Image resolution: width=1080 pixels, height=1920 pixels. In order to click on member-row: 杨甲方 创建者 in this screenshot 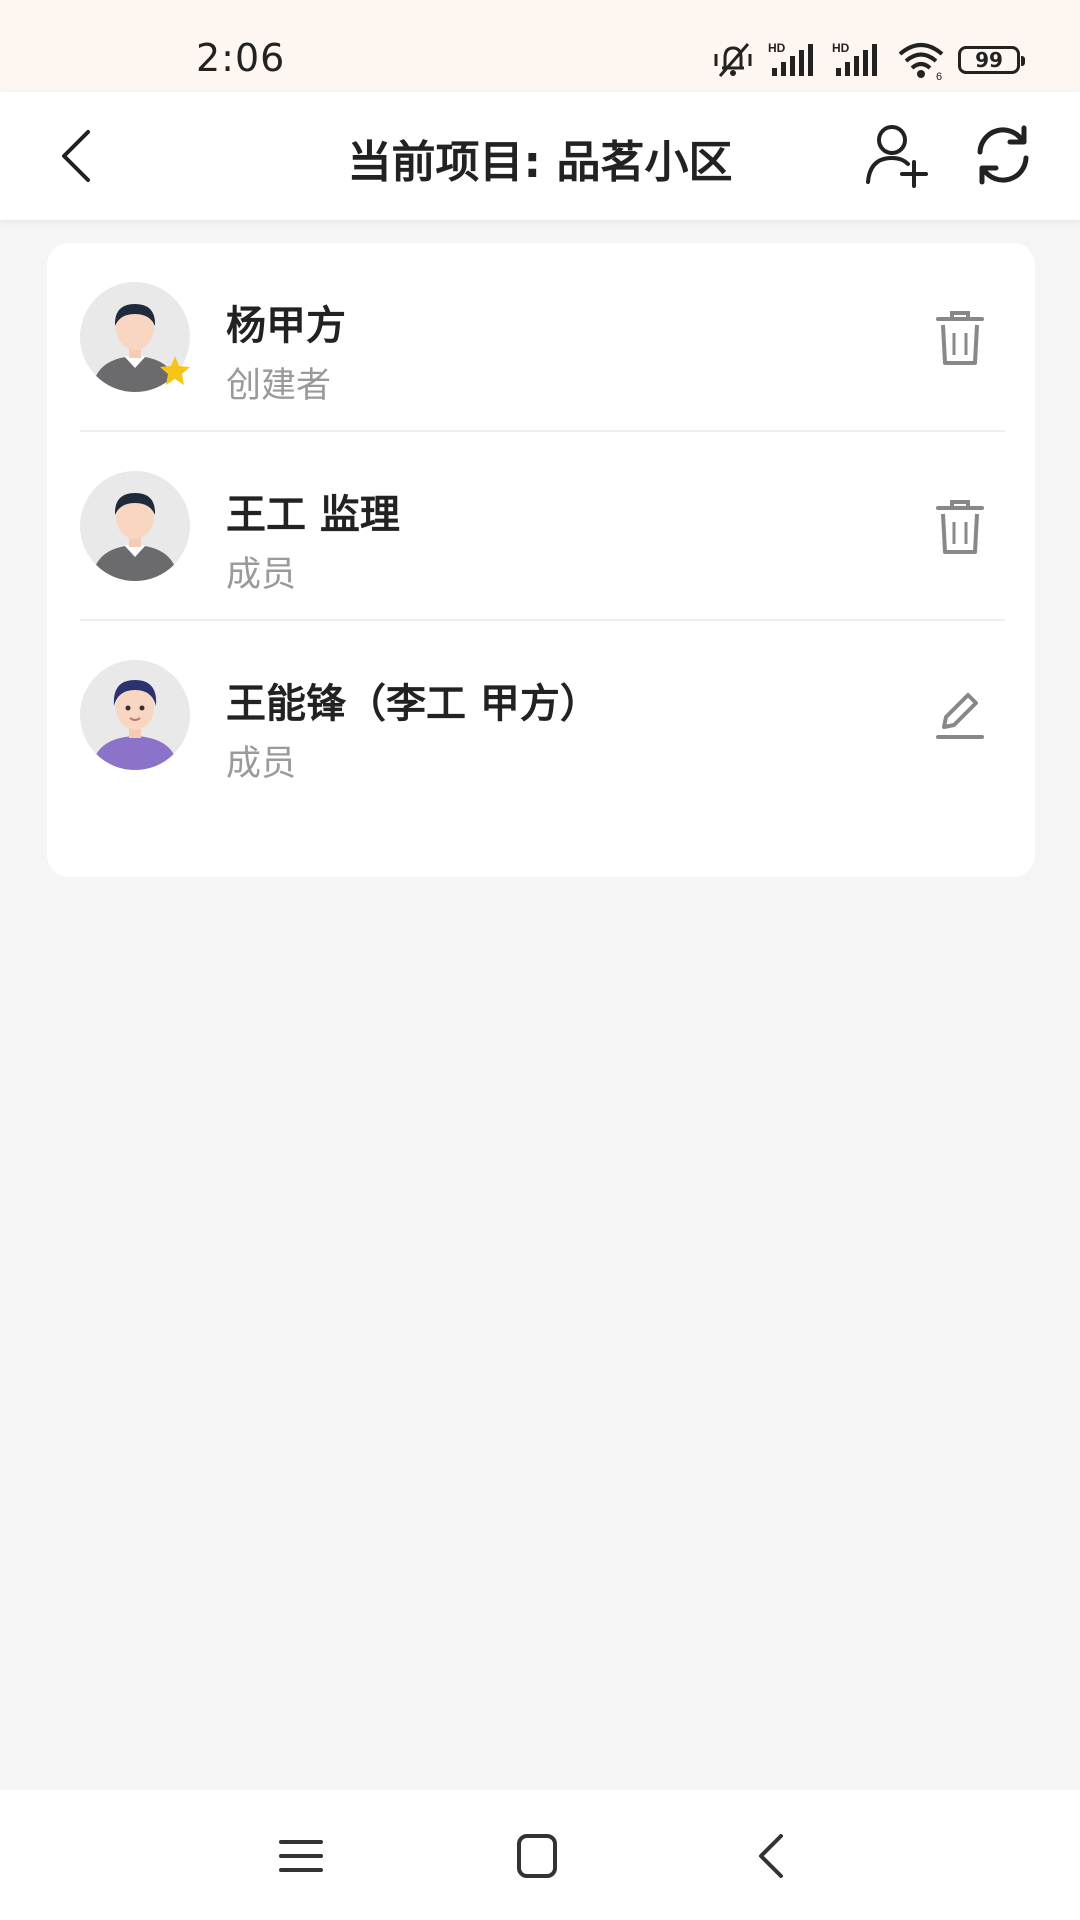, I will do `click(542, 337)`.